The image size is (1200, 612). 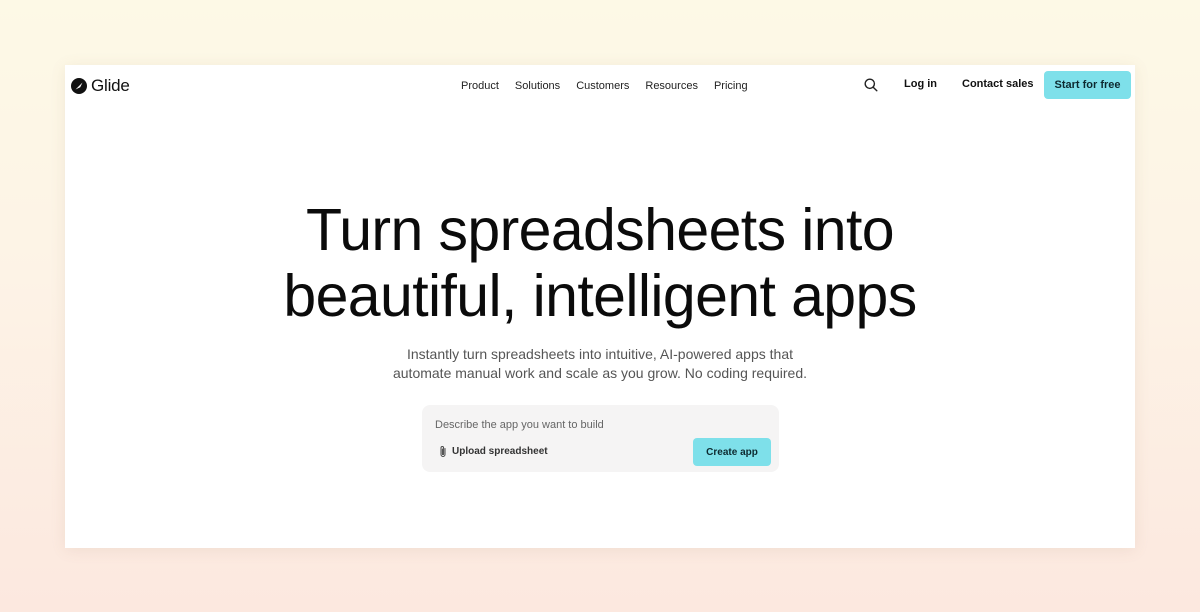 I want to click on start-for-free-button: Start for free, so click(x=1087, y=85).